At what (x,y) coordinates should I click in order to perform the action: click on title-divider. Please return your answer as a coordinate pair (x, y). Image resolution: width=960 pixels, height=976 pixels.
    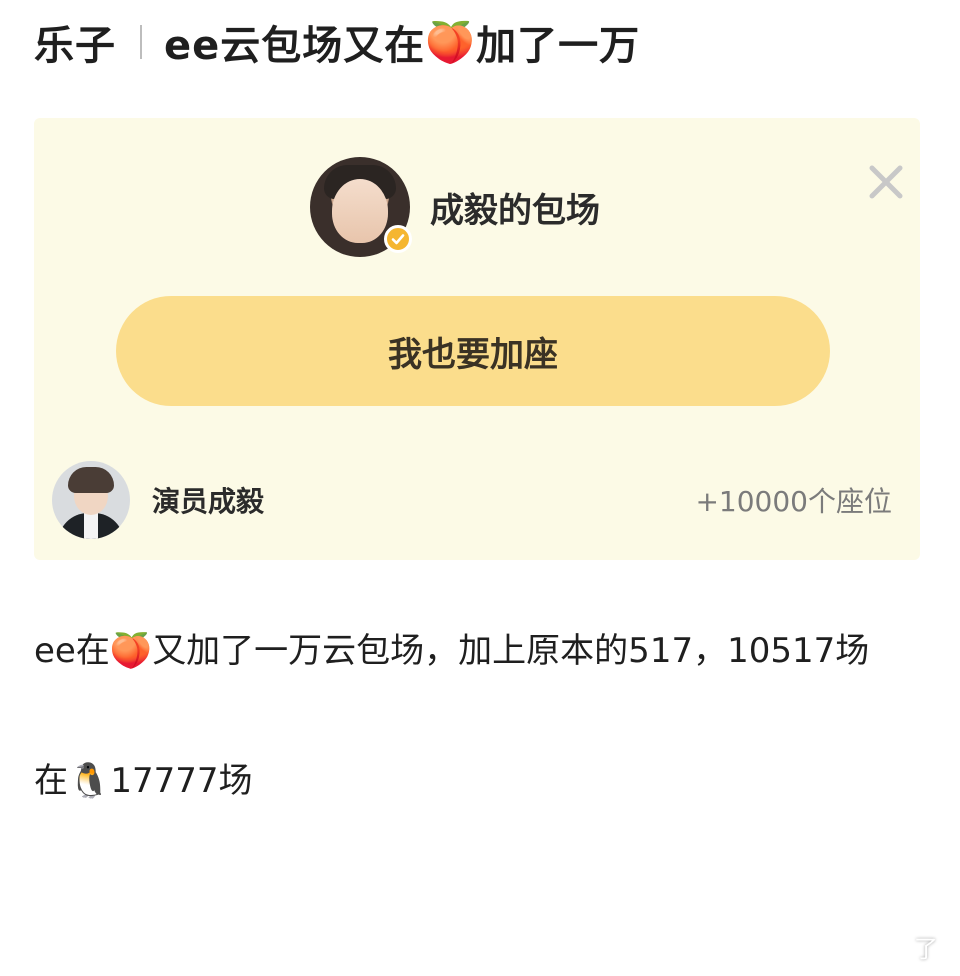
    Looking at the image, I should click on (141, 42).